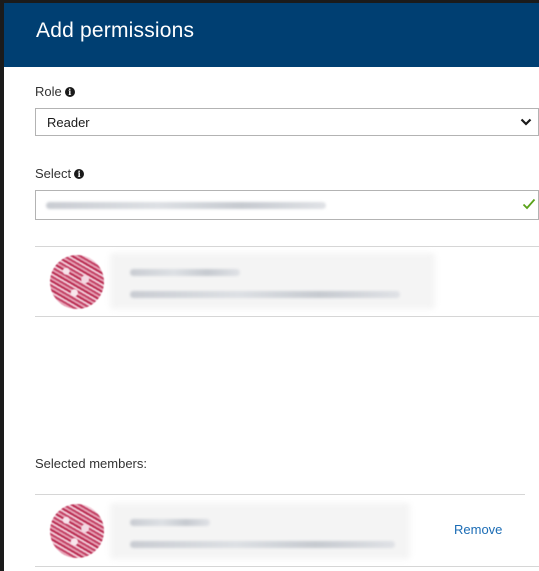 The image size is (539, 571). I want to click on page-title: Add permissions, so click(115, 30).